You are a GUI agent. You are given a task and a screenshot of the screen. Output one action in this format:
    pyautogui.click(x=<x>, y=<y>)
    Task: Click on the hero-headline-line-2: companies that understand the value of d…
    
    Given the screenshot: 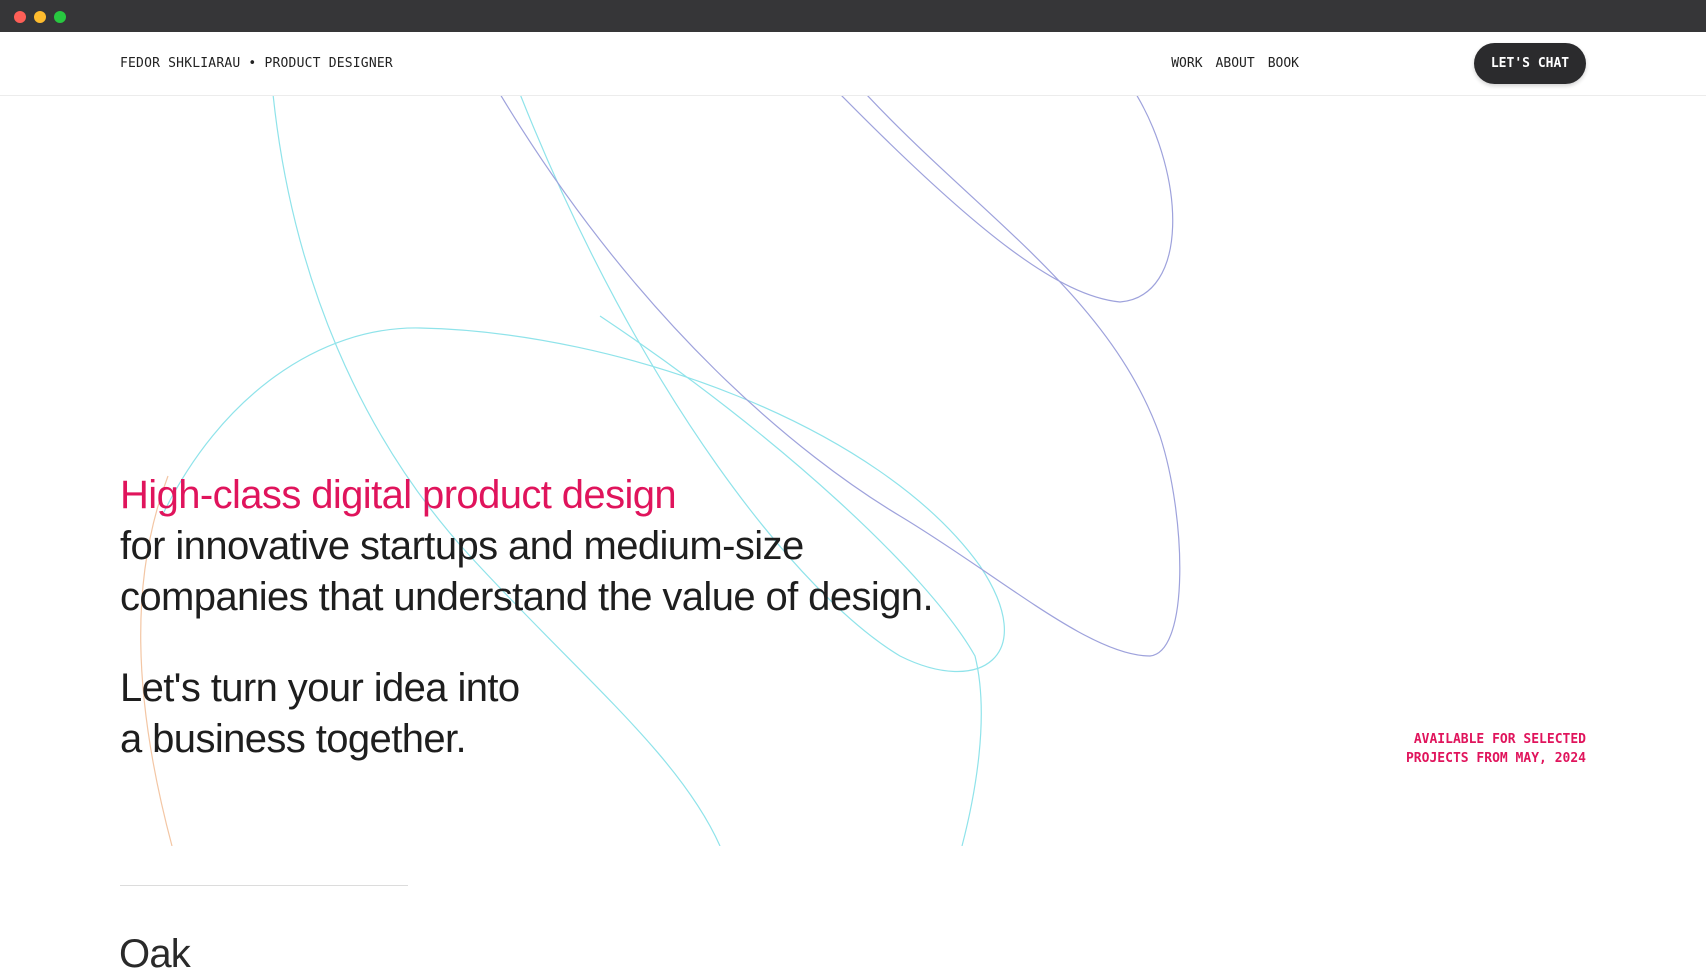 What is the action you would take?
    pyautogui.click(x=527, y=597)
    